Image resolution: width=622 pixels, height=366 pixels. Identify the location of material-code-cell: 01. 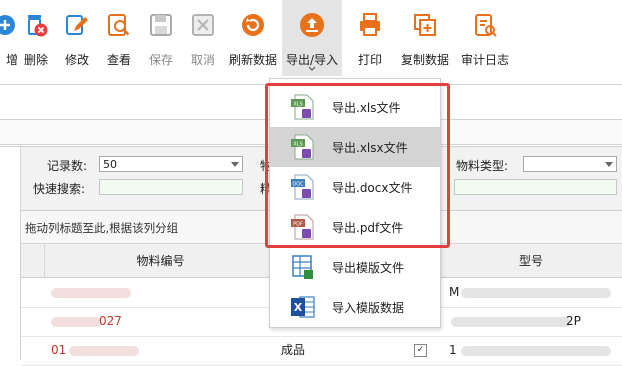
(59, 350).